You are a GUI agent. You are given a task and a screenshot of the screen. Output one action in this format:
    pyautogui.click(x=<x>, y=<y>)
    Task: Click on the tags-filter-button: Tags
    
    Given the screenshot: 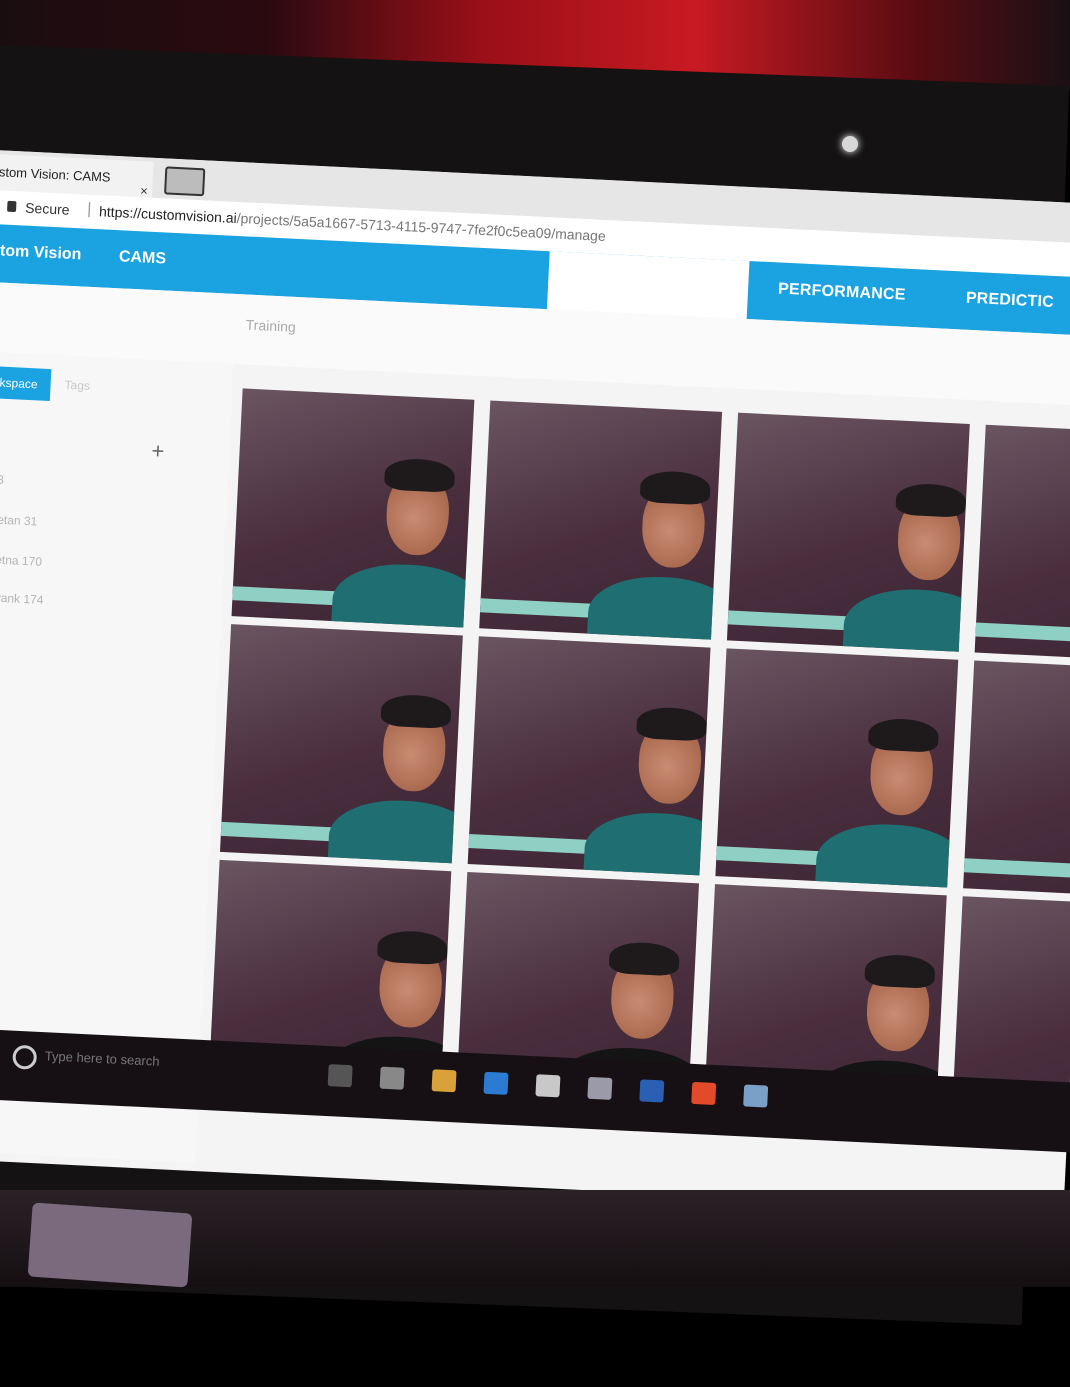 What is the action you would take?
    pyautogui.click(x=77, y=385)
    